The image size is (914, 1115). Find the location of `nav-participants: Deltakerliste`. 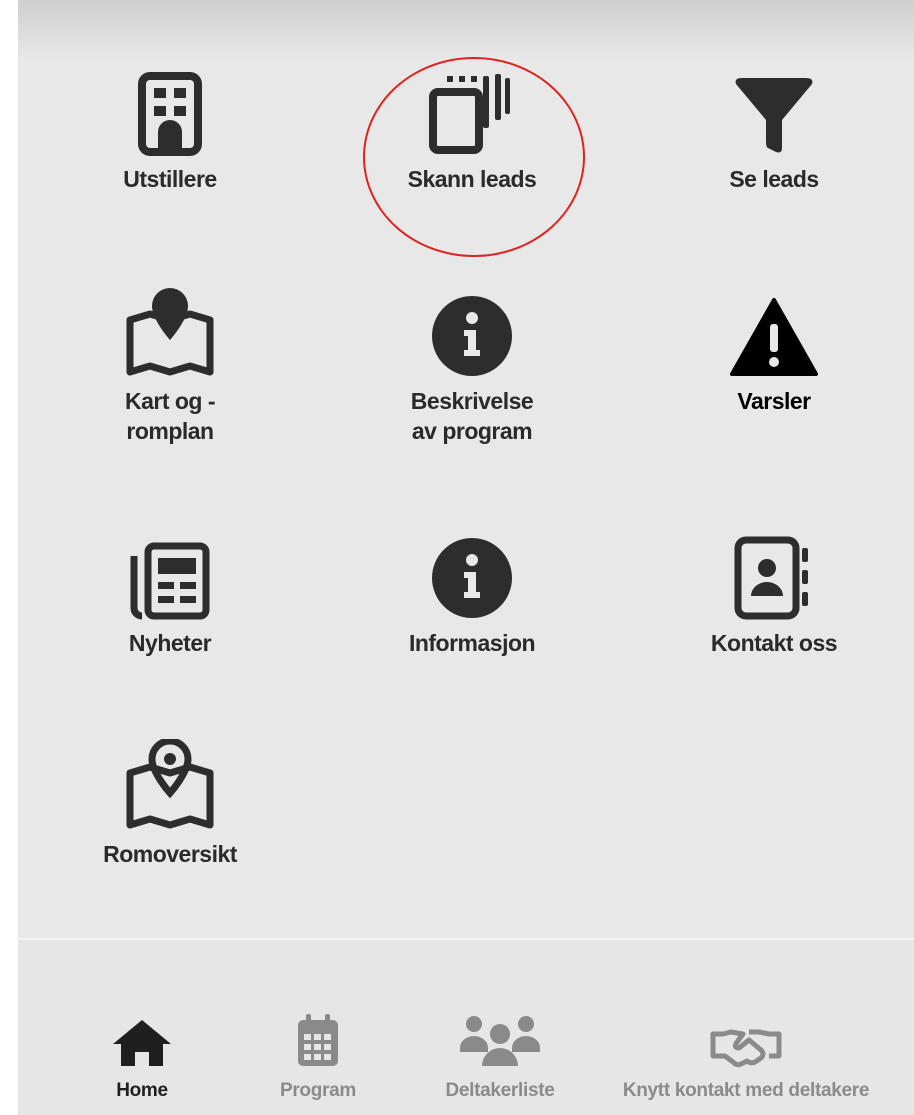

nav-participants: Deltakerliste is located at coordinates (500, 1021).